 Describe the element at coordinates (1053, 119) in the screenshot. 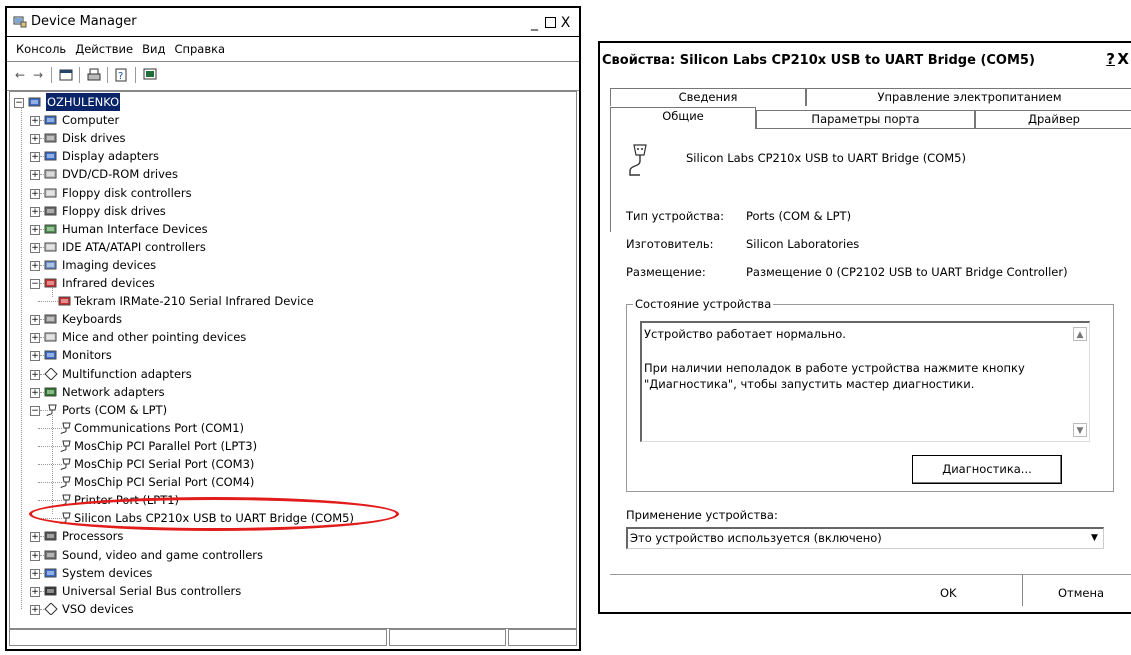

I see `tab-driver: Драйвер` at that location.